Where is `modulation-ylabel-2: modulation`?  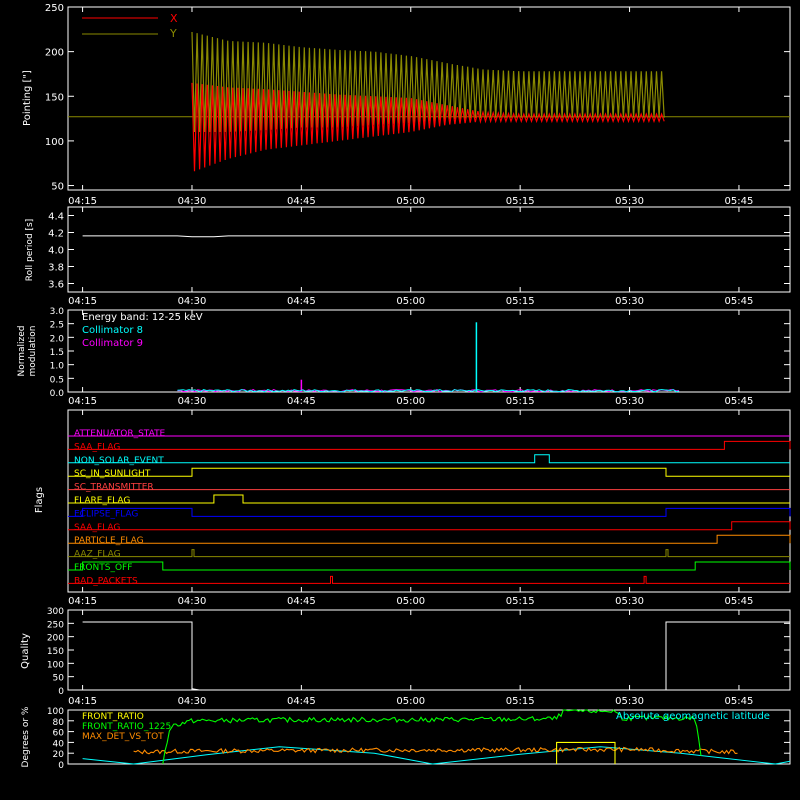 modulation-ylabel-2: modulation is located at coordinates (33, 351).